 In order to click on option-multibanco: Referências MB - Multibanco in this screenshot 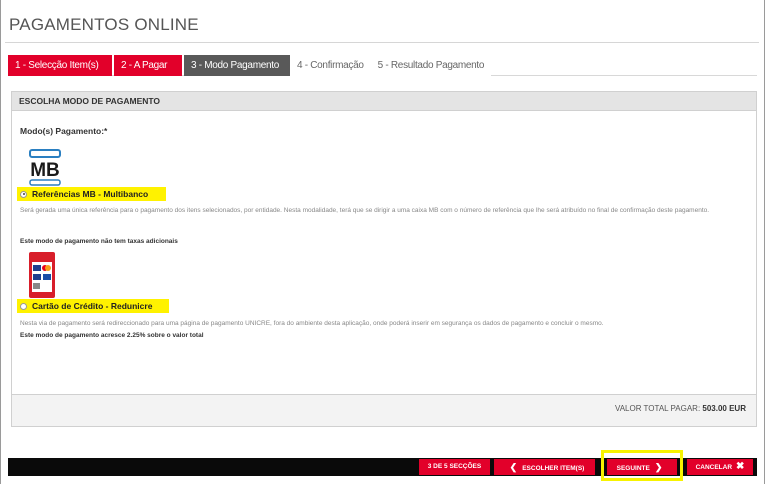, I will do `click(91, 194)`.